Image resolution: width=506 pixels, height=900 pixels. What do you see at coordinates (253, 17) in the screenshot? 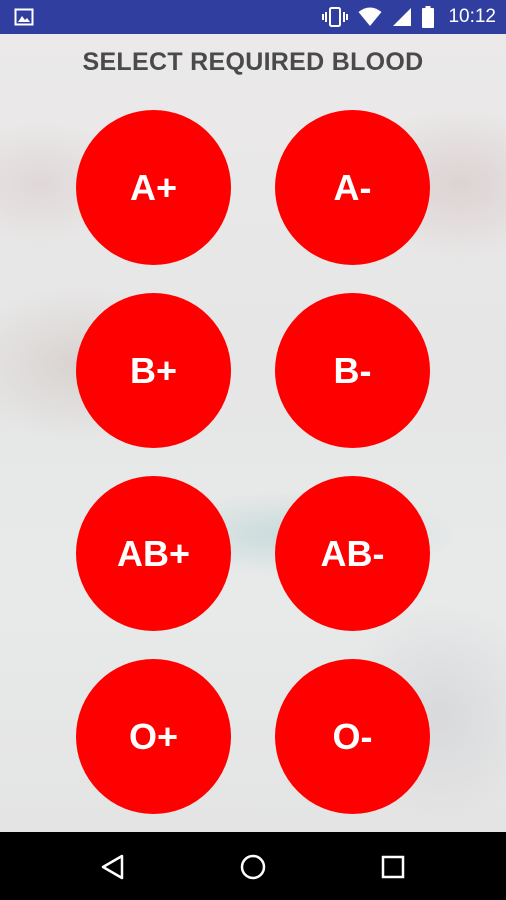
I see `status-bar: 10:12` at bounding box center [253, 17].